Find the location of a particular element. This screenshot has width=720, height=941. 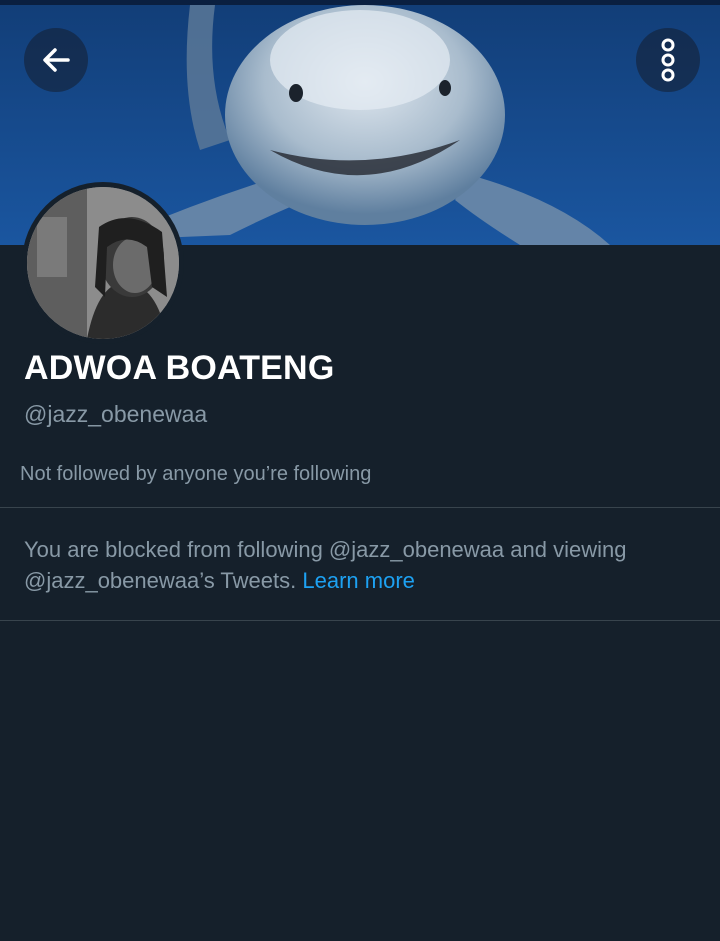

followers-you-know-note: Not followed by anyone you’re following is located at coordinates (196, 474).